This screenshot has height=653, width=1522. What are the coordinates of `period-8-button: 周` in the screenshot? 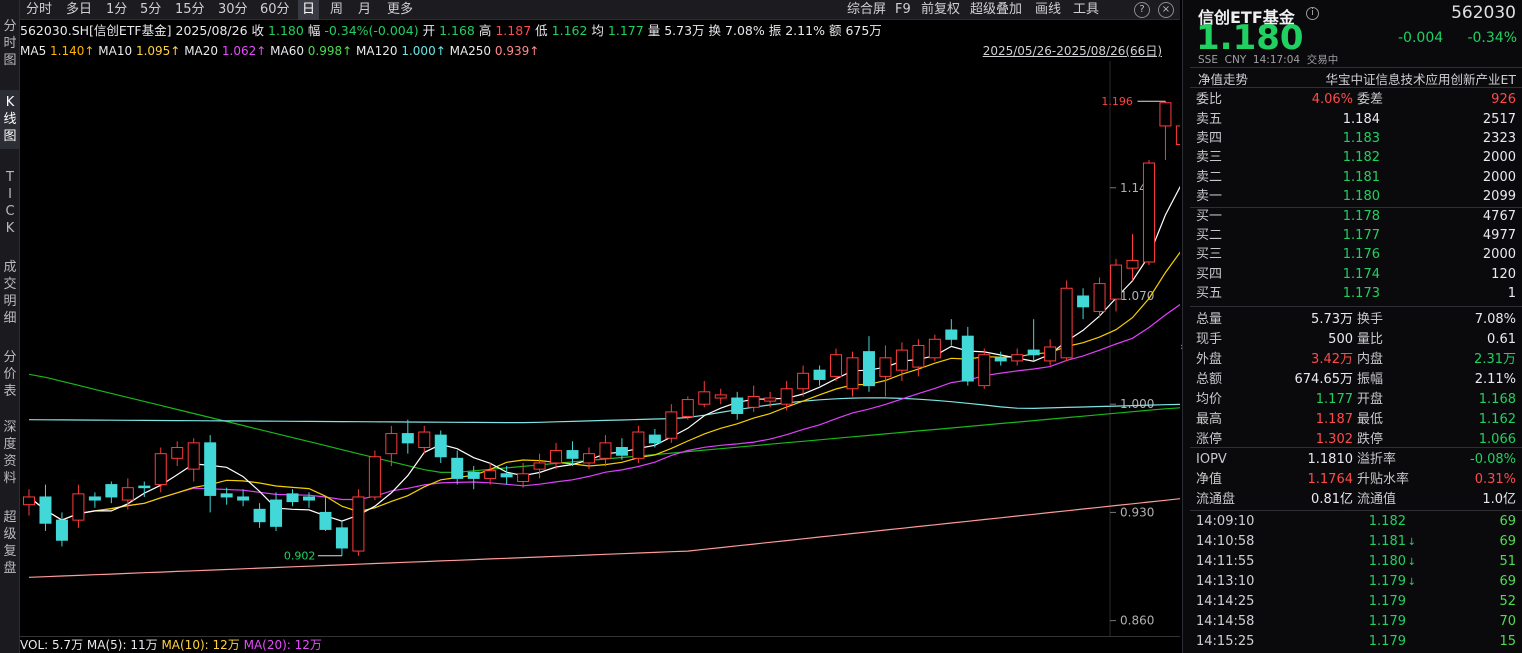 It's located at (336, 10).